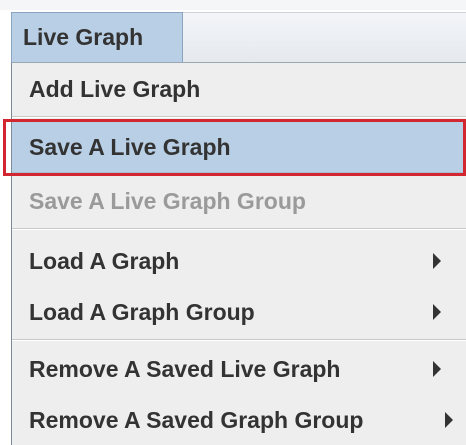 The width and height of the screenshot is (466, 445). I want to click on menubar-background, so click(324, 37).